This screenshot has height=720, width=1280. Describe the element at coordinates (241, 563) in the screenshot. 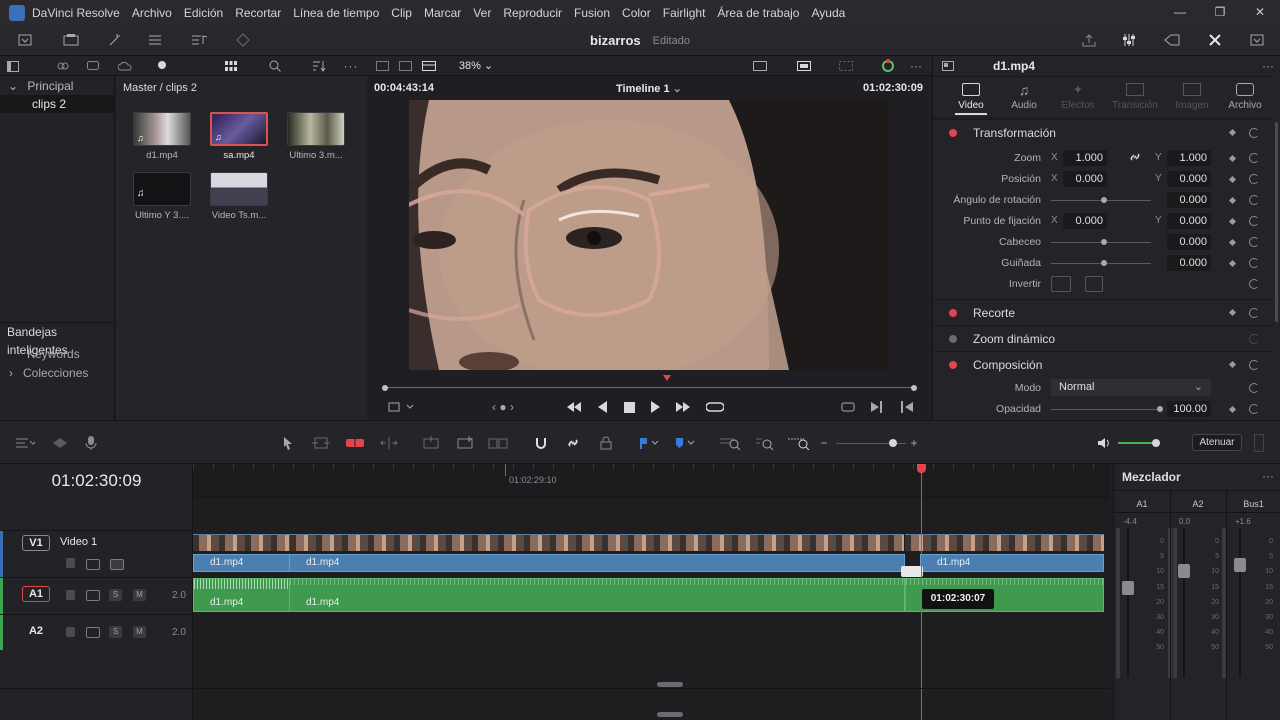

I see `video-clip: d1.mp4` at that location.